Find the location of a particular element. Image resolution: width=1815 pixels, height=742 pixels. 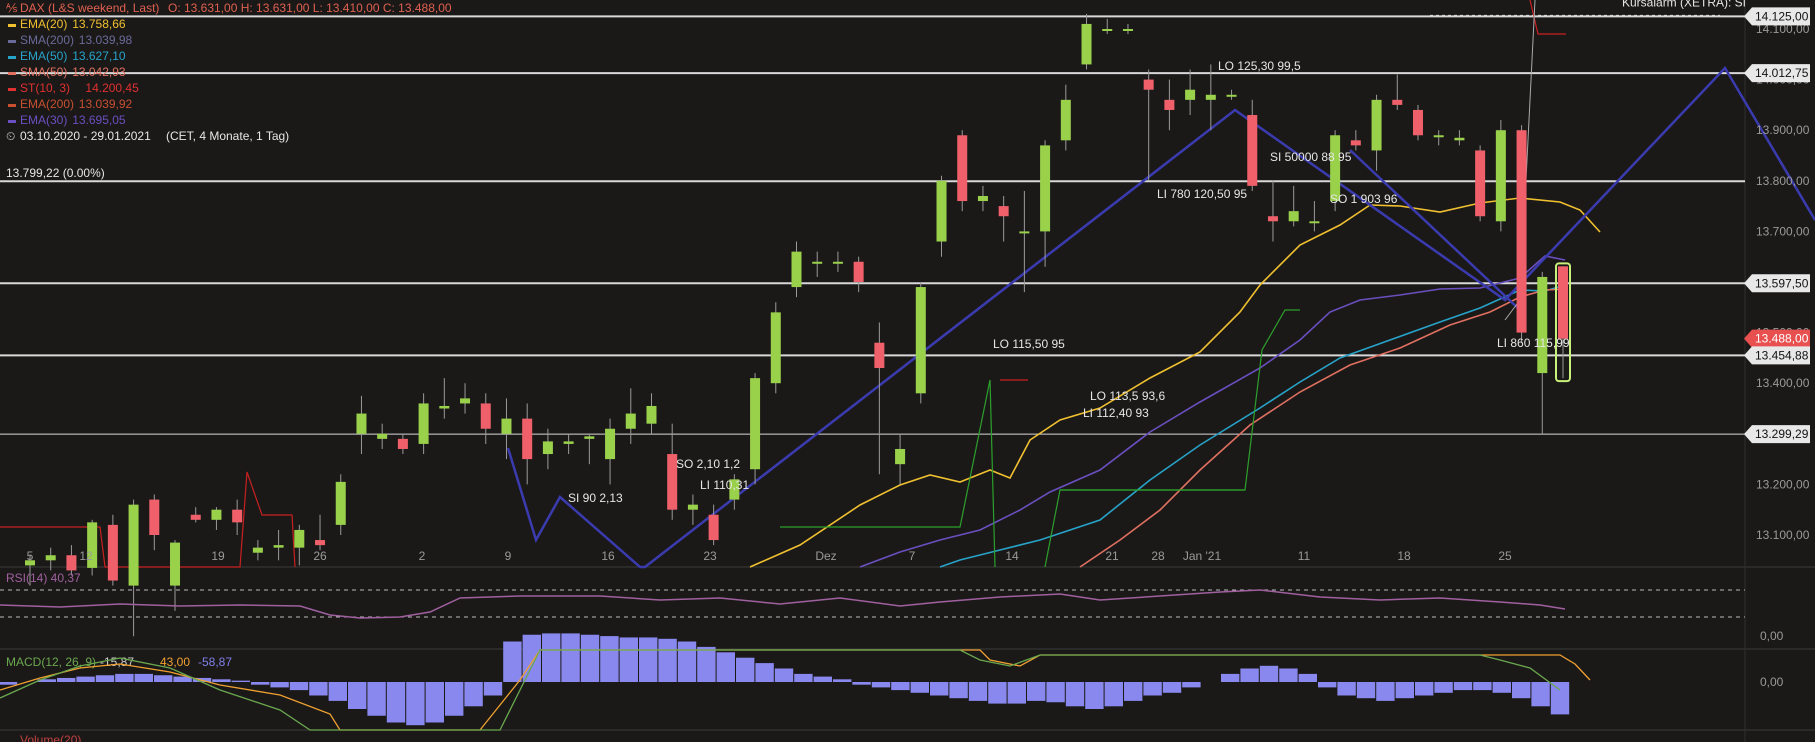

legend-swatch is located at coordinates (12, 89).